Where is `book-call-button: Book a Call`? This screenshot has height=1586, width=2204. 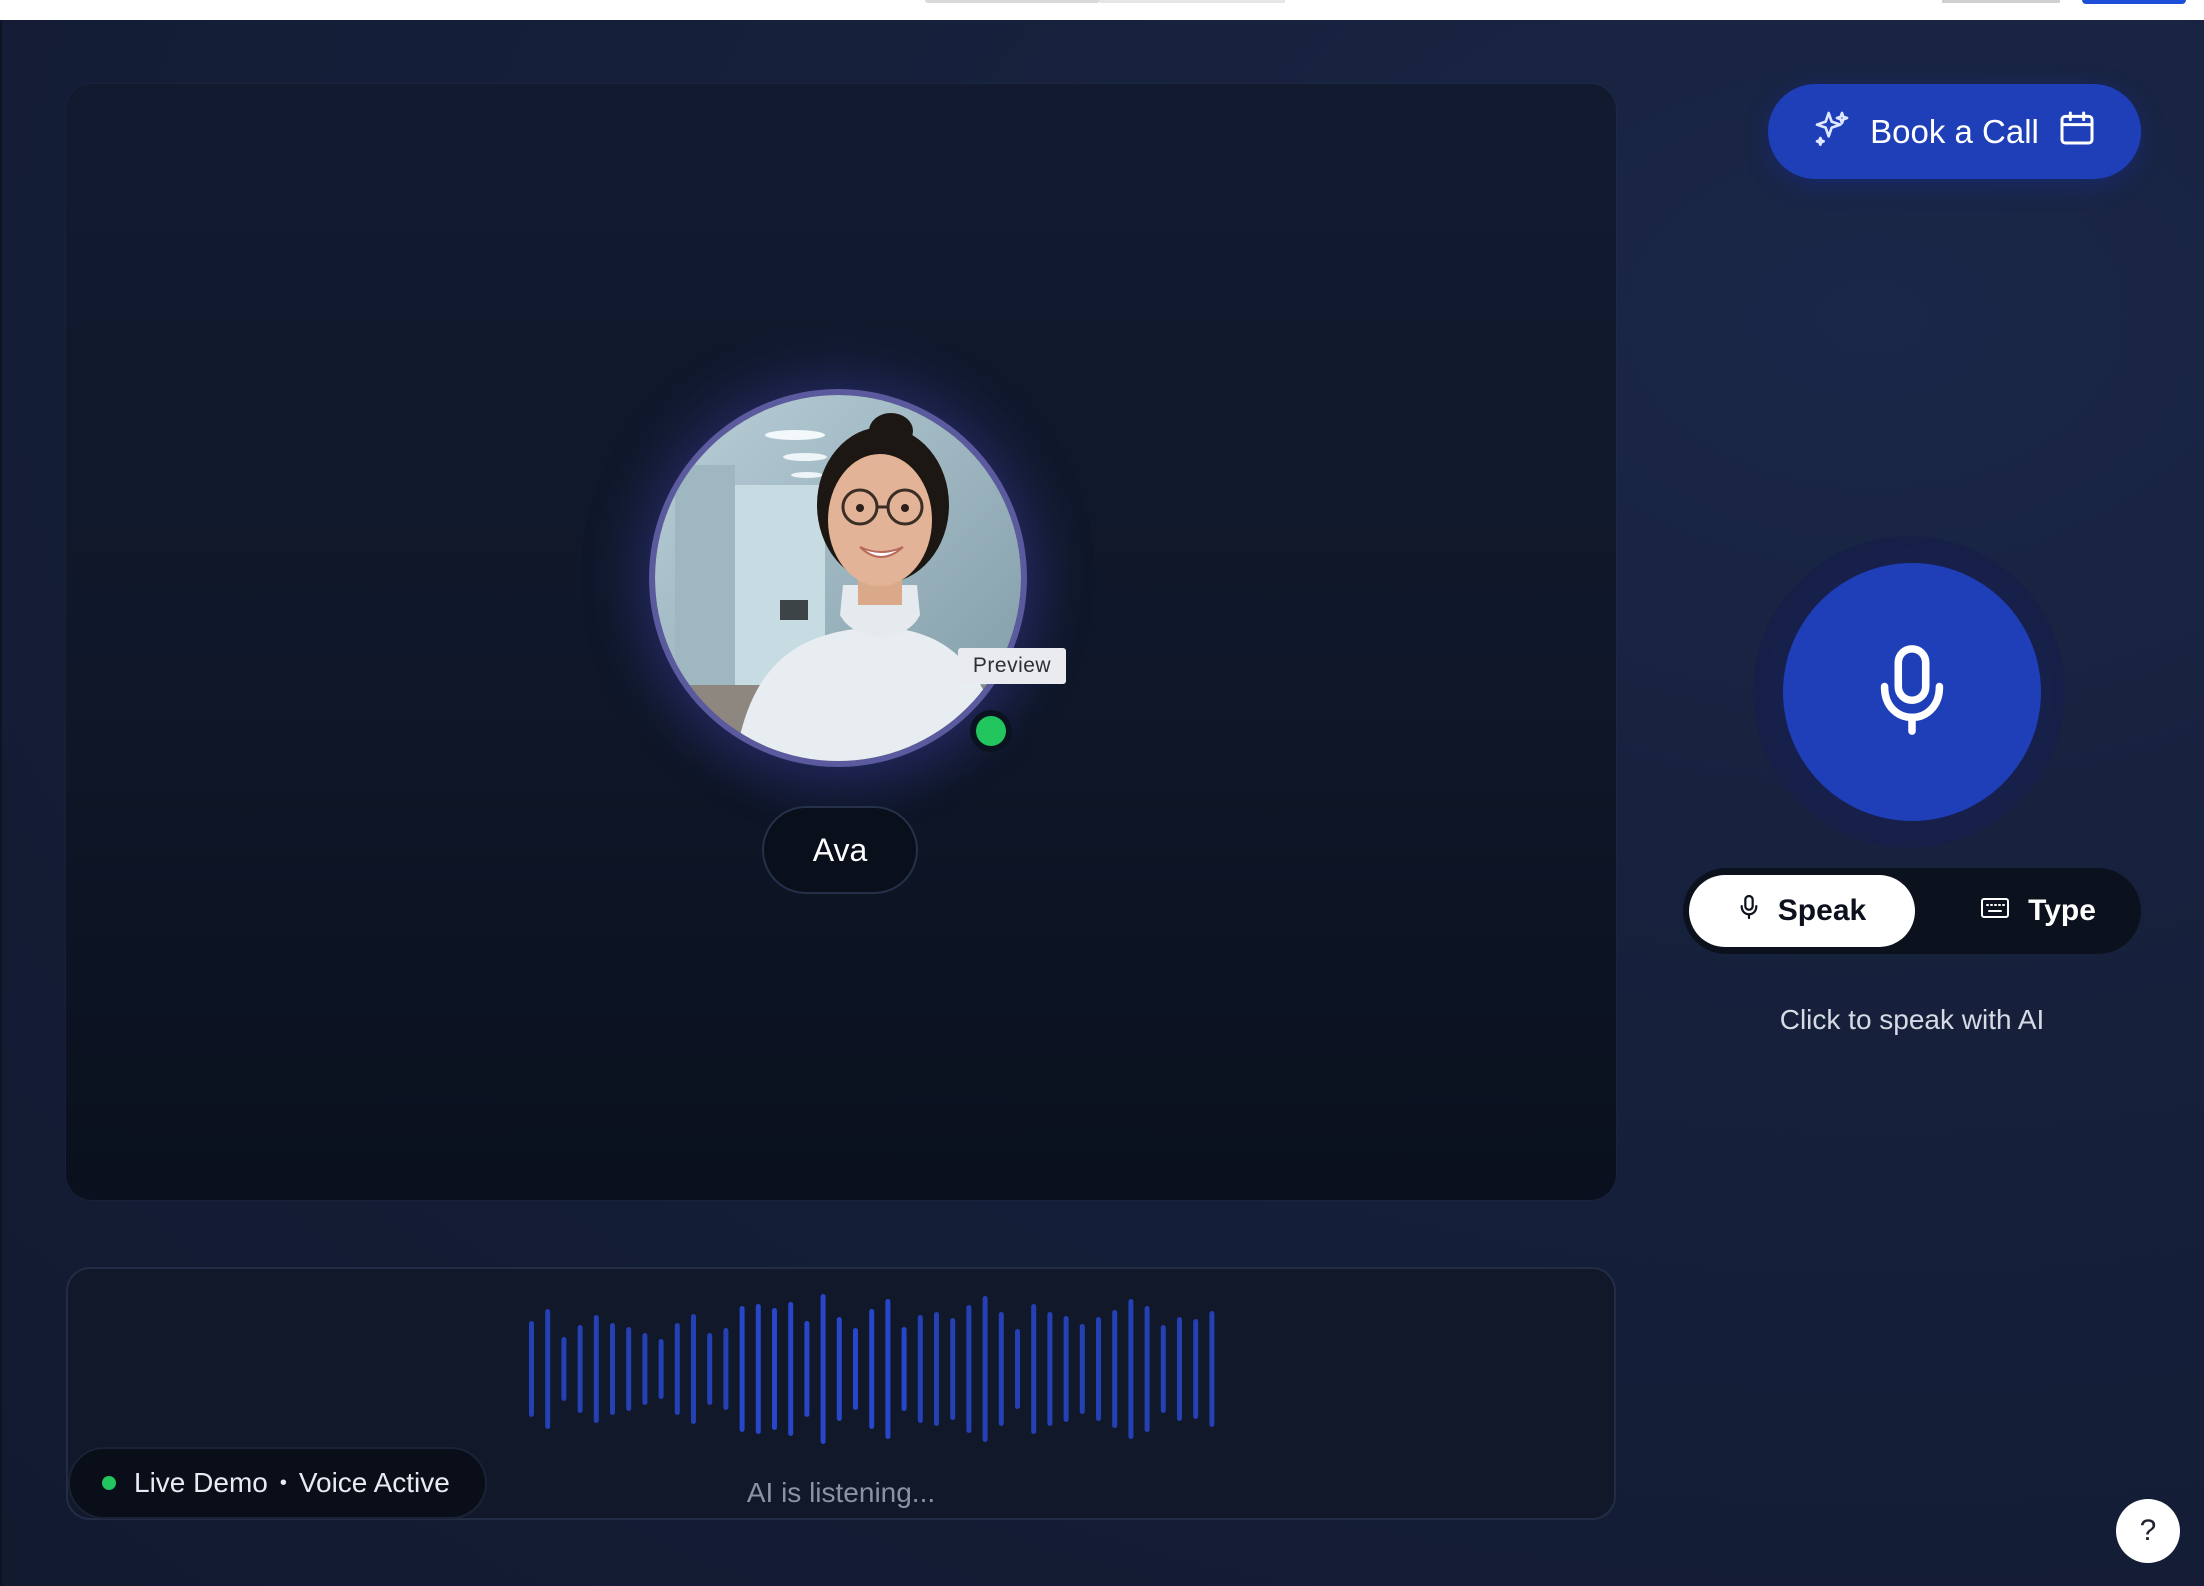
book-call-button: Book a Call is located at coordinates (1954, 131).